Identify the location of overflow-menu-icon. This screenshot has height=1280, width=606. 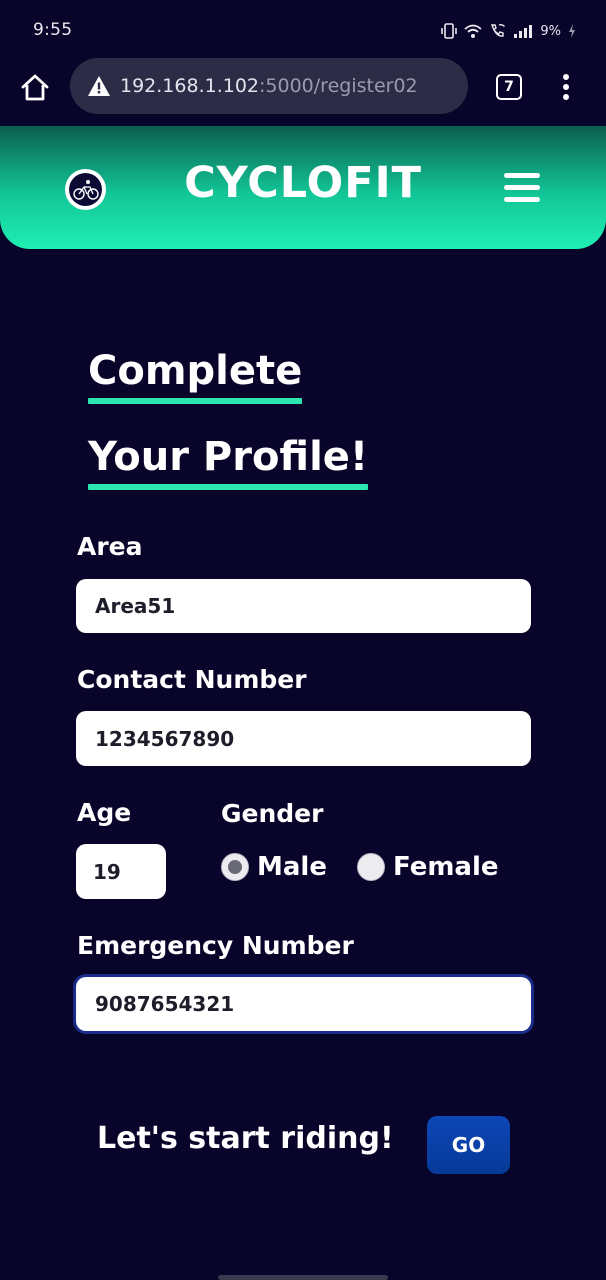
(566, 87).